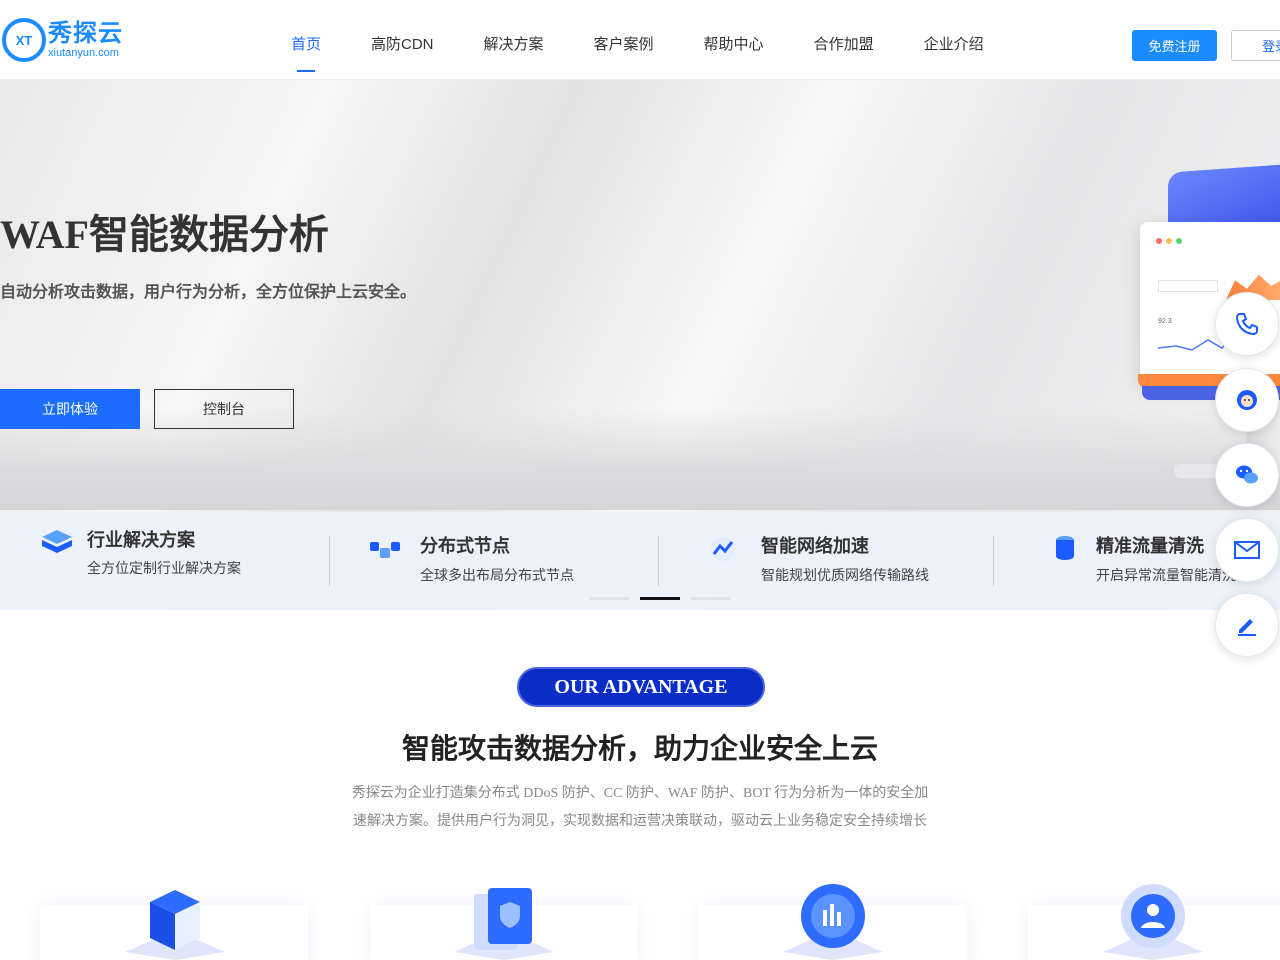 The width and height of the screenshot is (1280, 960). What do you see at coordinates (513, 561) in the screenshot?
I see `feature-item: 分布式节点 全球多出布局分布式节点` at bounding box center [513, 561].